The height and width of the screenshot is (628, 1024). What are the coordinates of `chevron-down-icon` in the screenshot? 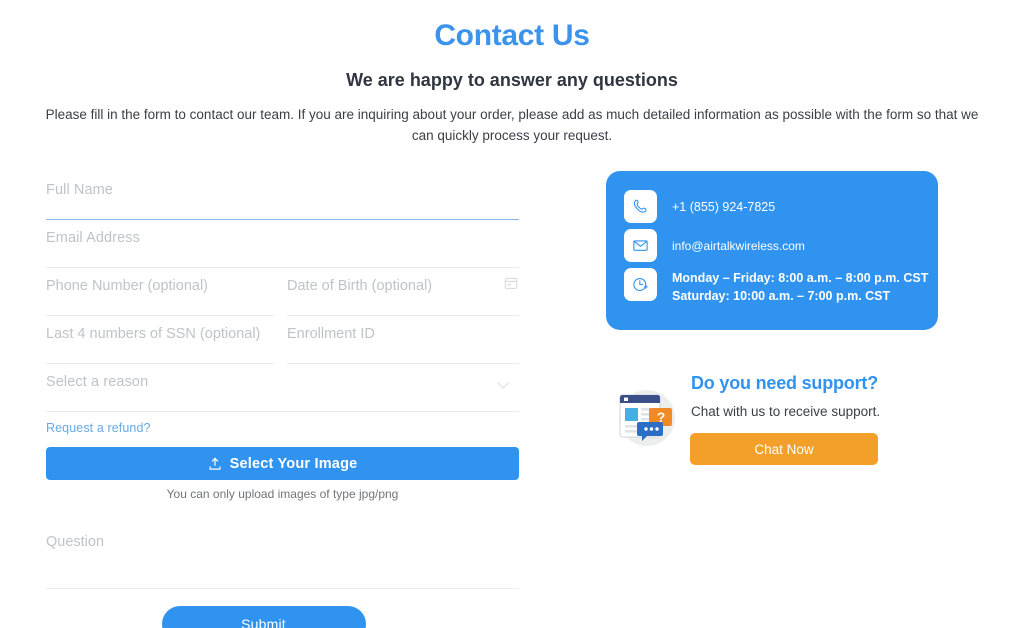 It's located at (503, 382).